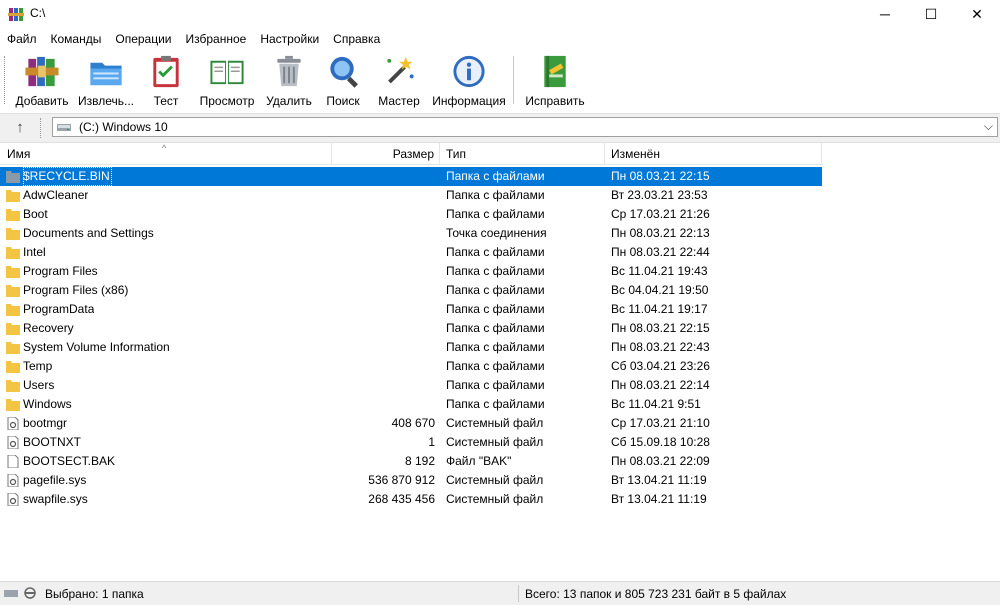 The width and height of the screenshot is (1000, 605). What do you see at coordinates (659, 480) in the screenshot?
I see `file-modified: Вт 13.04.21 11:19` at bounding box center [659, 480].